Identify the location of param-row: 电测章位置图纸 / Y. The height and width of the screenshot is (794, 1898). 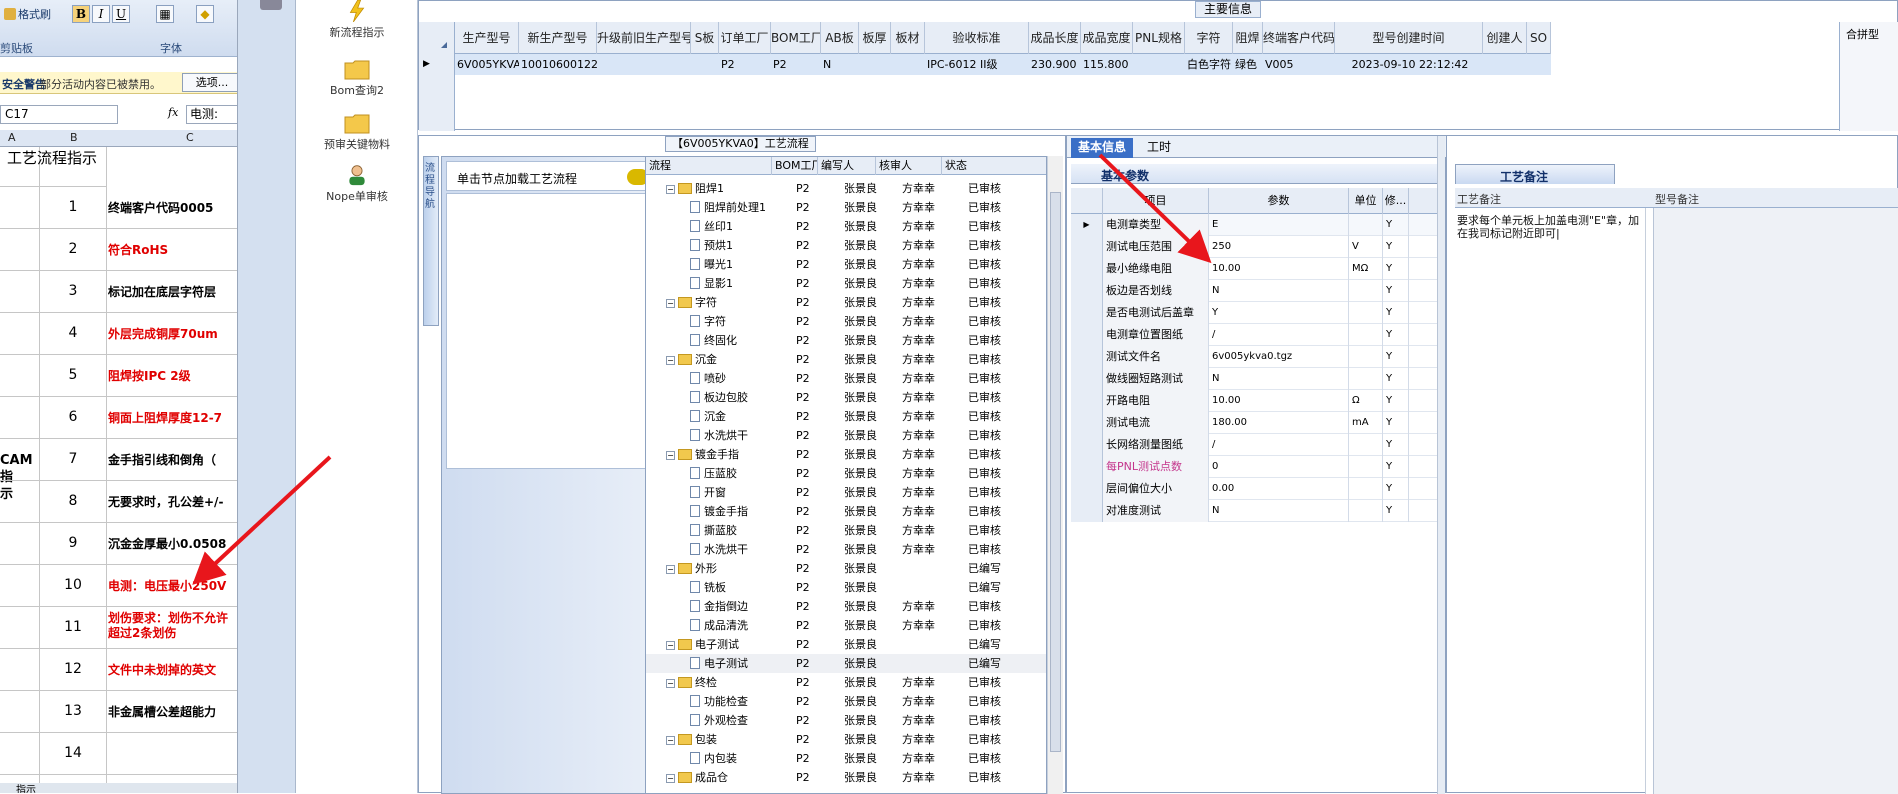
(1254, 335).